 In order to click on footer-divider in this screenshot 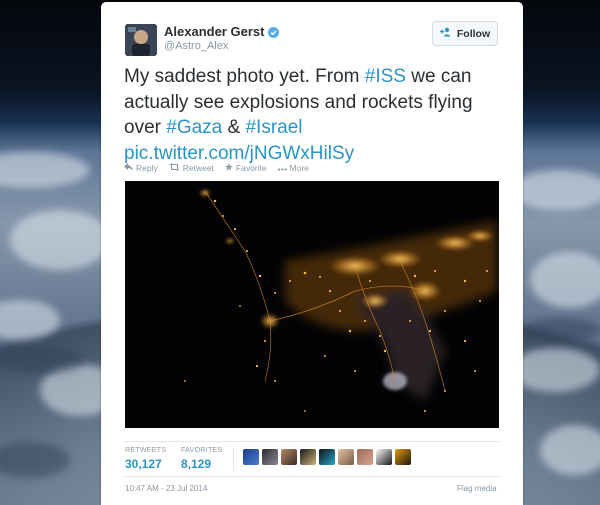, I will do `click(312, 476)`.